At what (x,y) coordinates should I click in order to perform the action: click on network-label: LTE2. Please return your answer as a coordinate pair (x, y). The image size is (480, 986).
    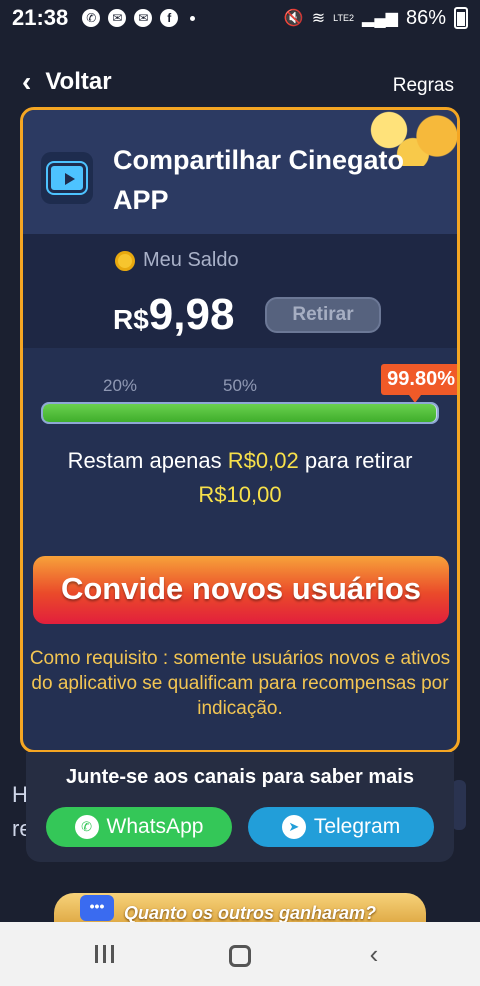
    Looking at the image, I should click on (344, 18).